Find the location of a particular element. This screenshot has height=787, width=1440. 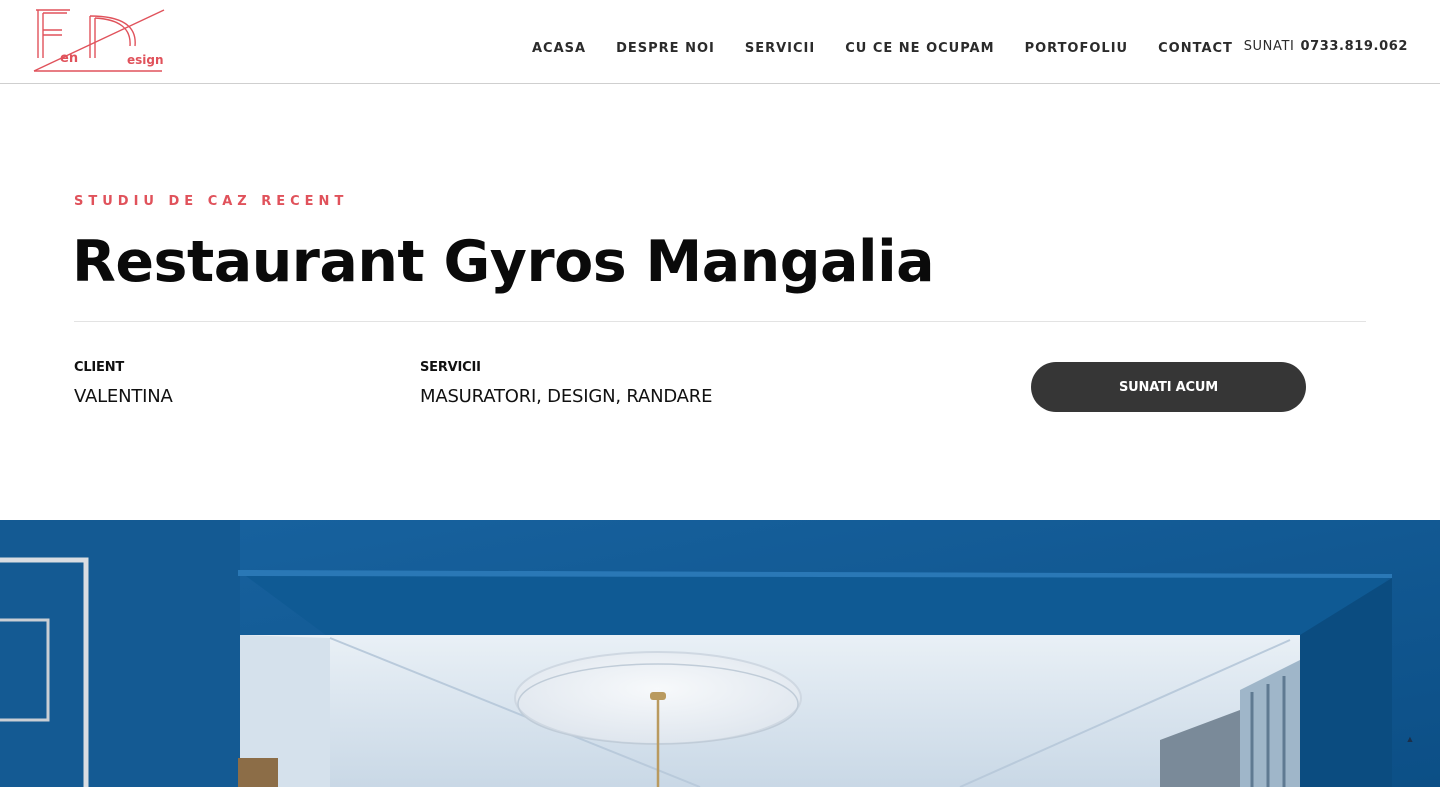

arrow-up-icon: ▲ is located at coordinates (1410, 739).